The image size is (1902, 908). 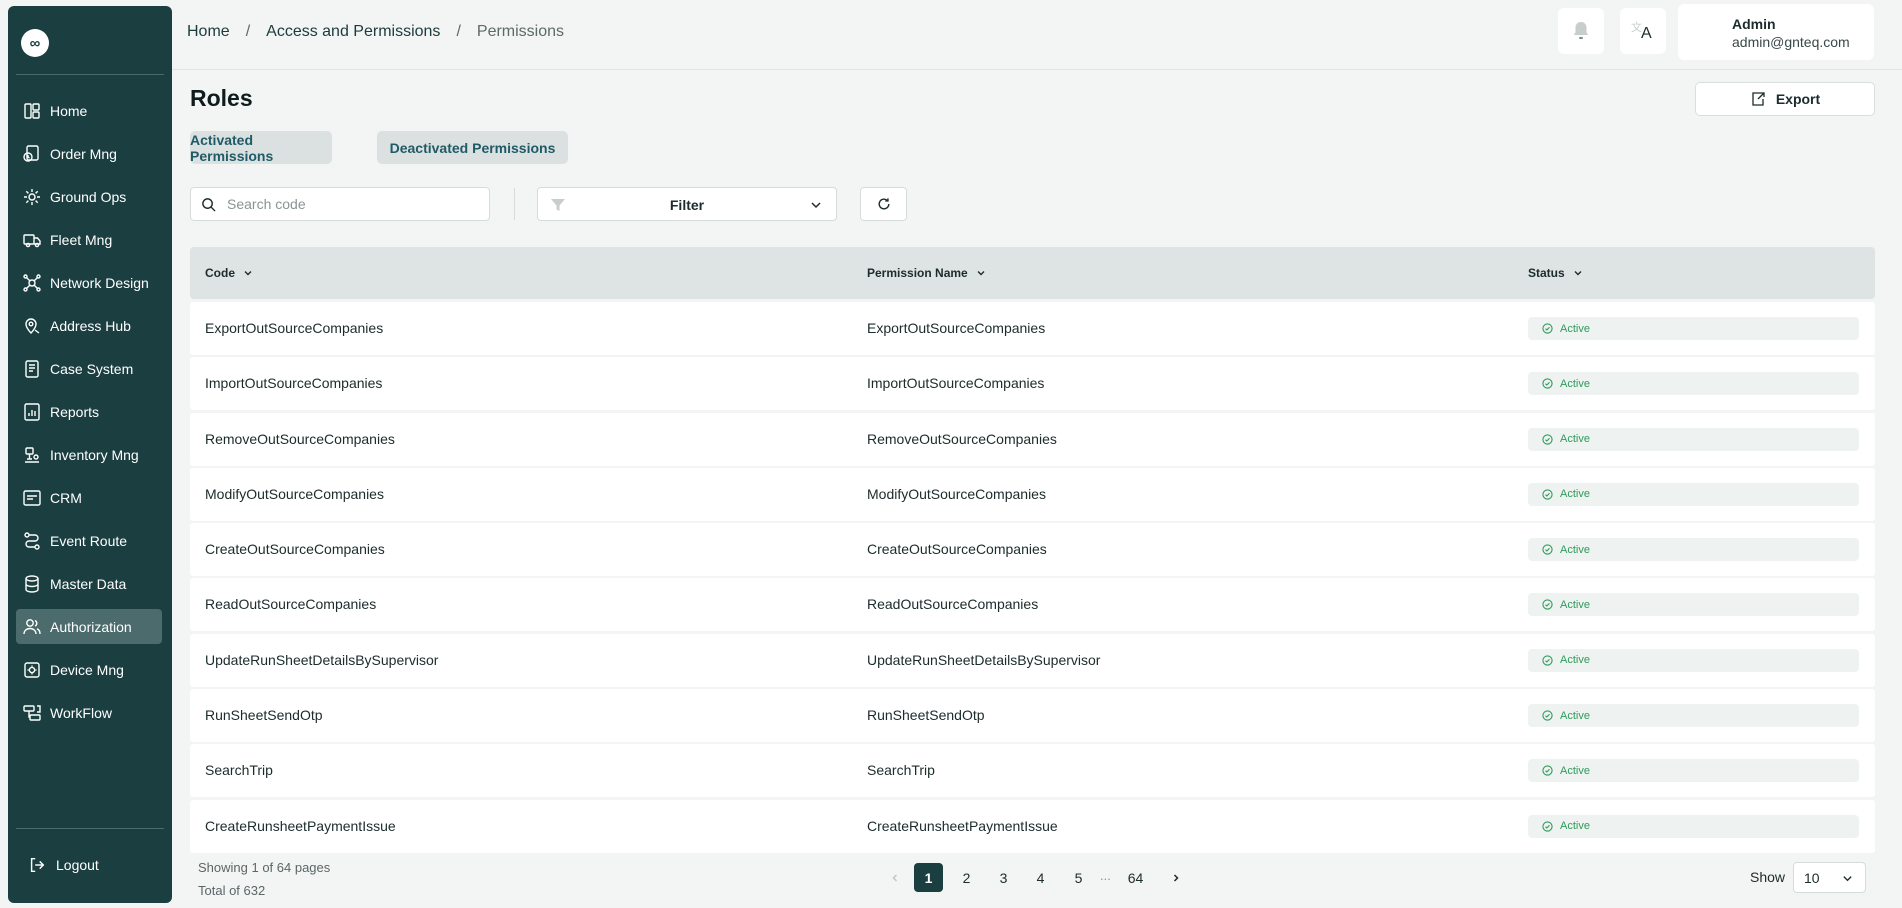 What do you see at coordinates (209, 204) in the screenshot?
I see `search-icon` at bounding box center [209, 204].